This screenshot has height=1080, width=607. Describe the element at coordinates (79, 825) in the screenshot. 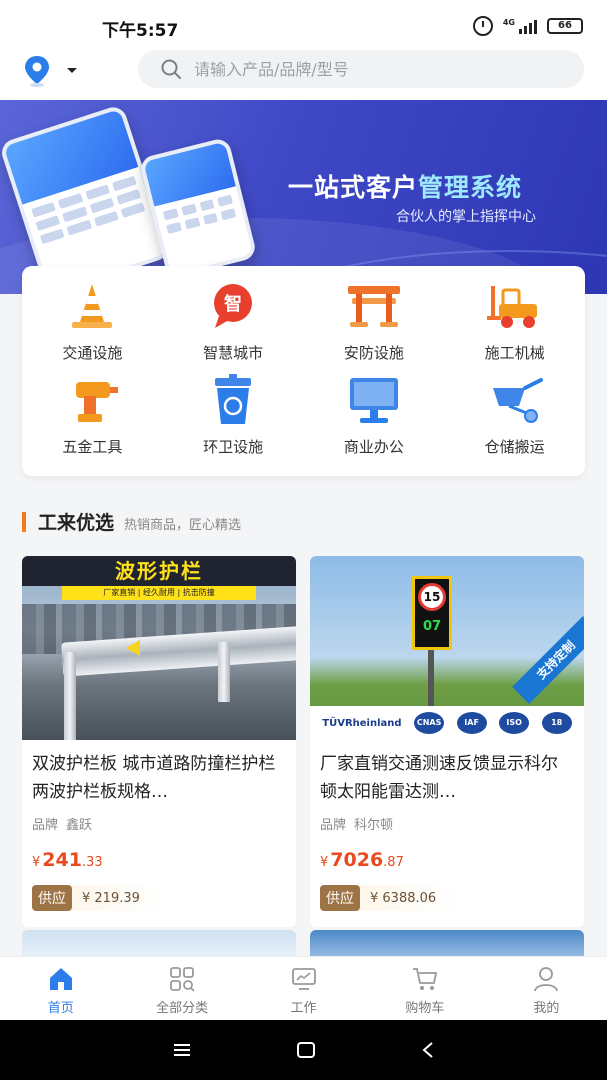

I see `brand-value: 鑫跃` at that location.